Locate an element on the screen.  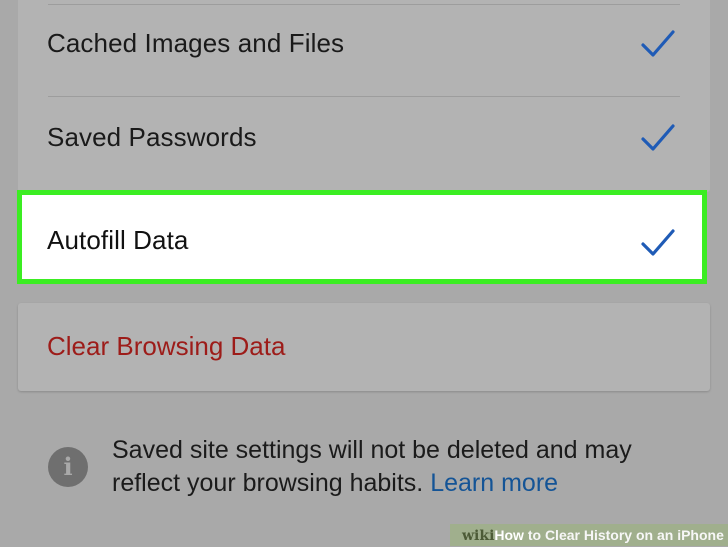
info-icon: i is located at coordinates (68, 467).